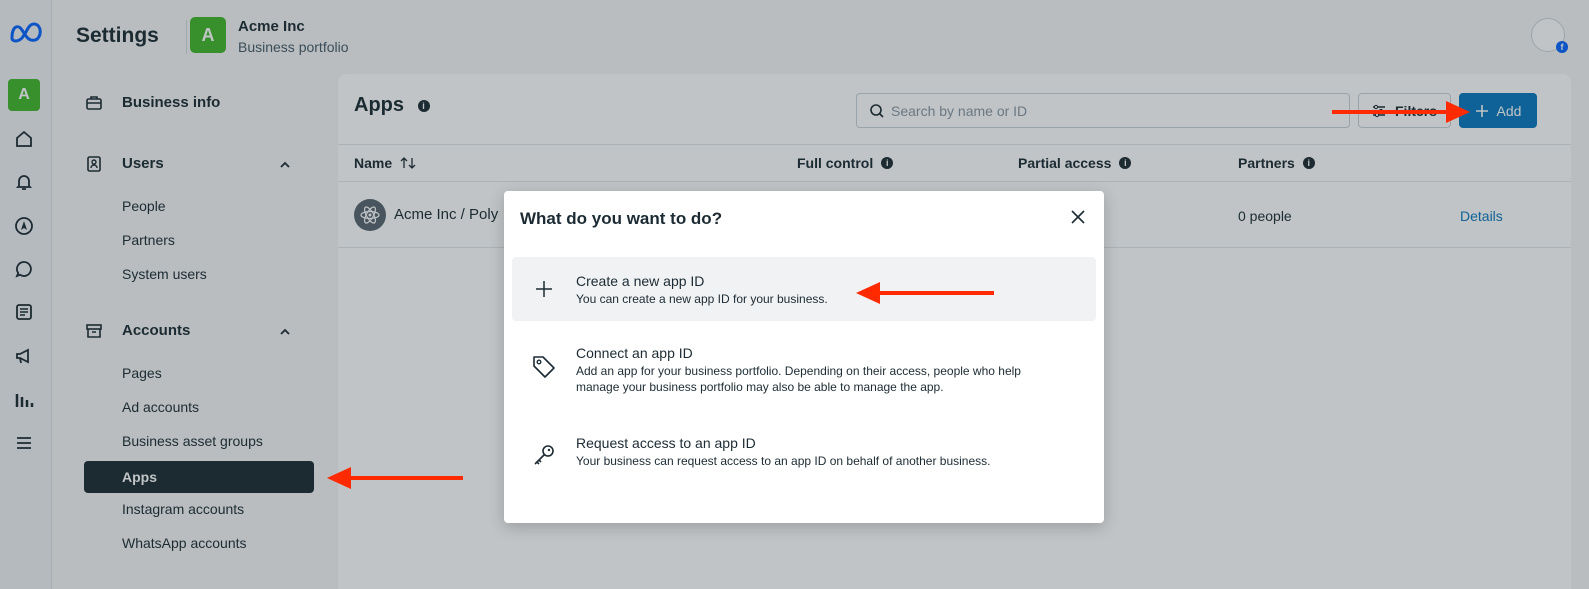 Image resolution: width=1589 pixels, height=589 pixels. What do you see at coordinates (666, 443) in the screenshot?
I see `option-request-title: Request access to an app ID` at bounding box center [666, 443].